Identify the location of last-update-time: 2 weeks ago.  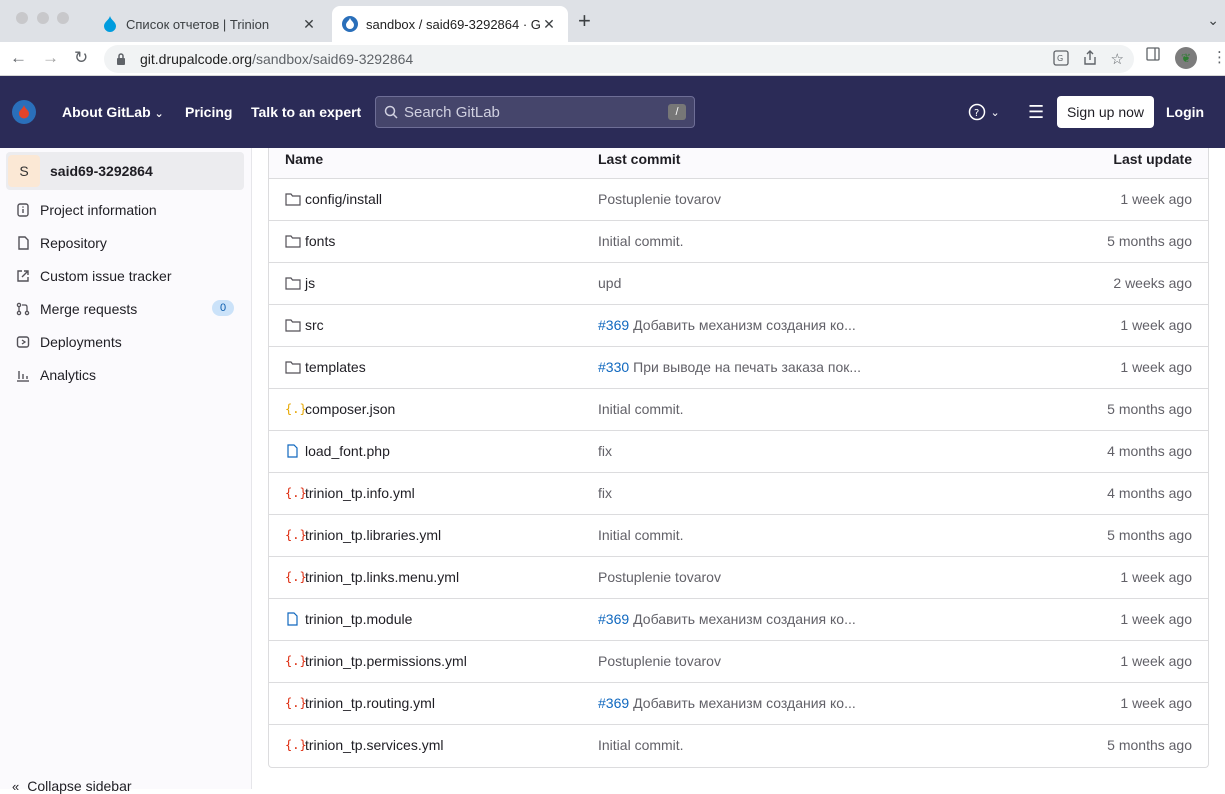
(1152, 283).